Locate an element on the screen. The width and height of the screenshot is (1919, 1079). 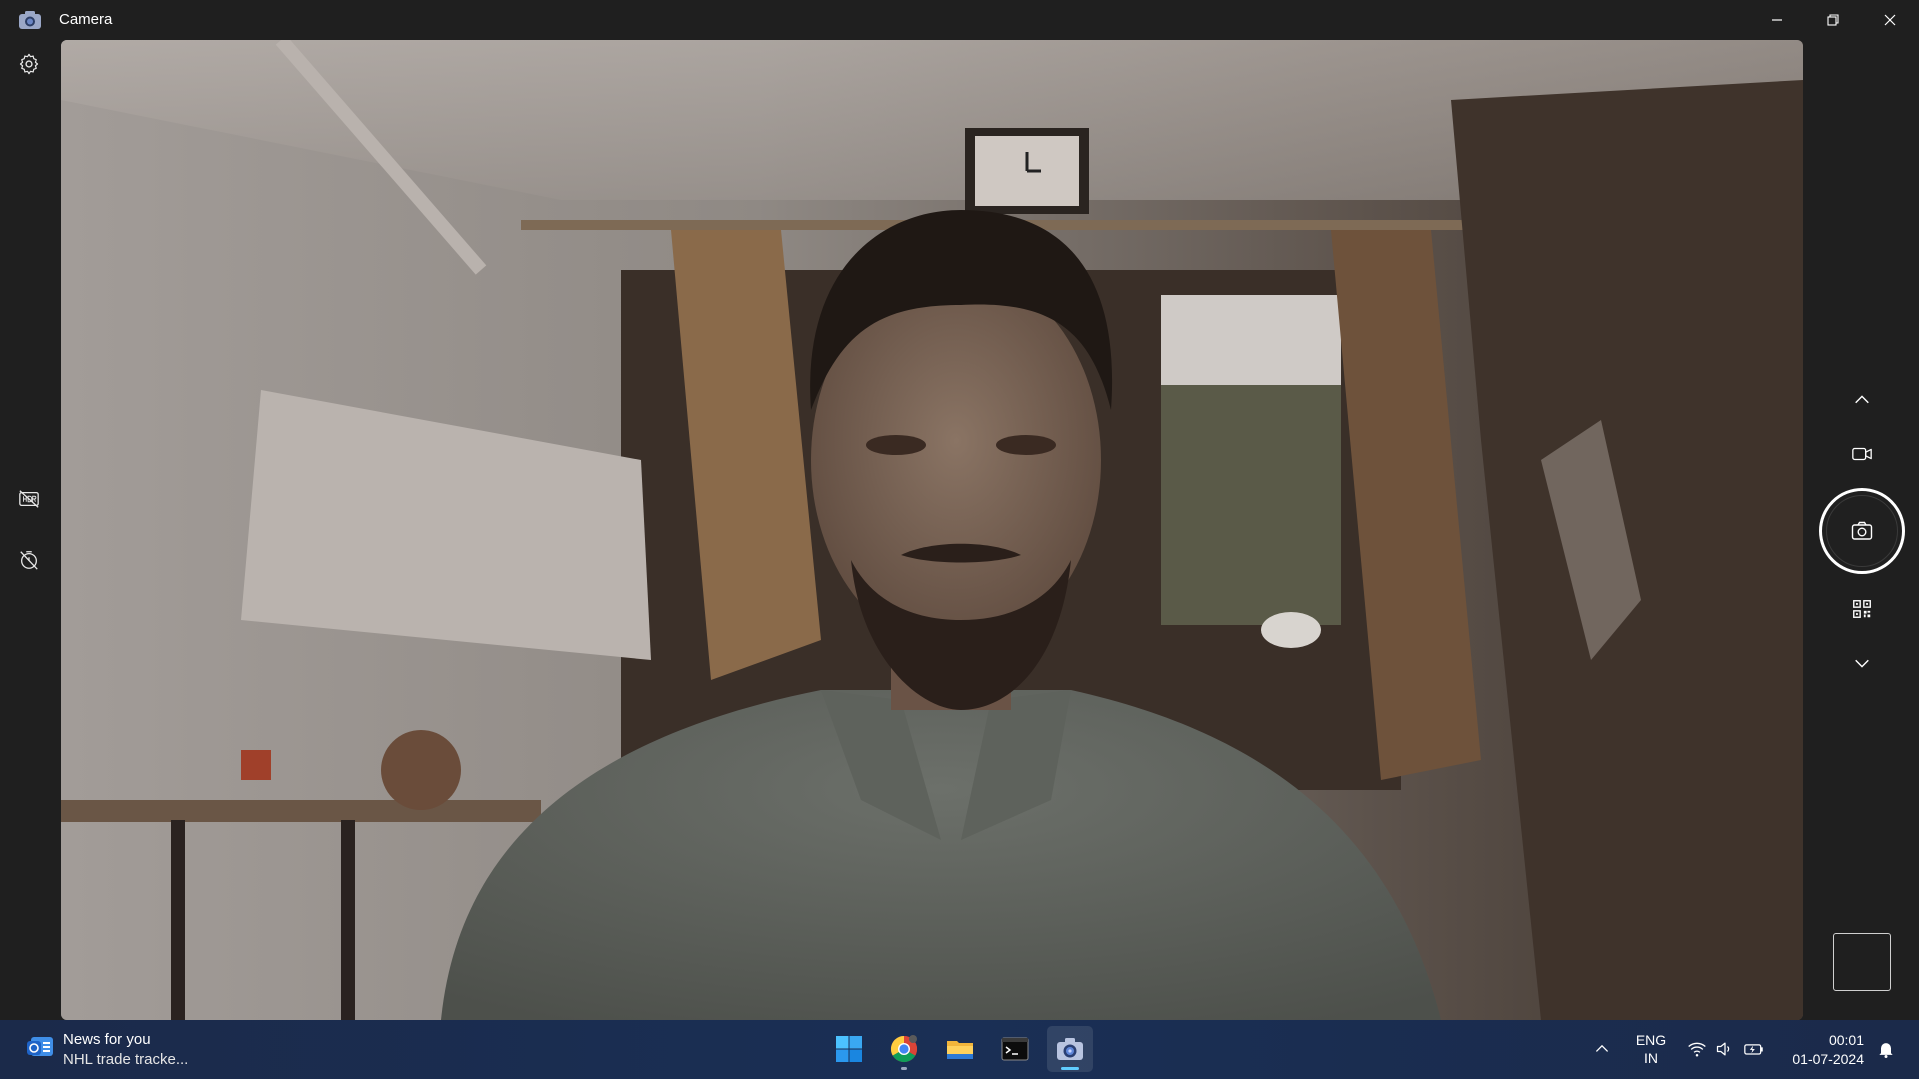
close-button is located at coordinates (1890, 20).